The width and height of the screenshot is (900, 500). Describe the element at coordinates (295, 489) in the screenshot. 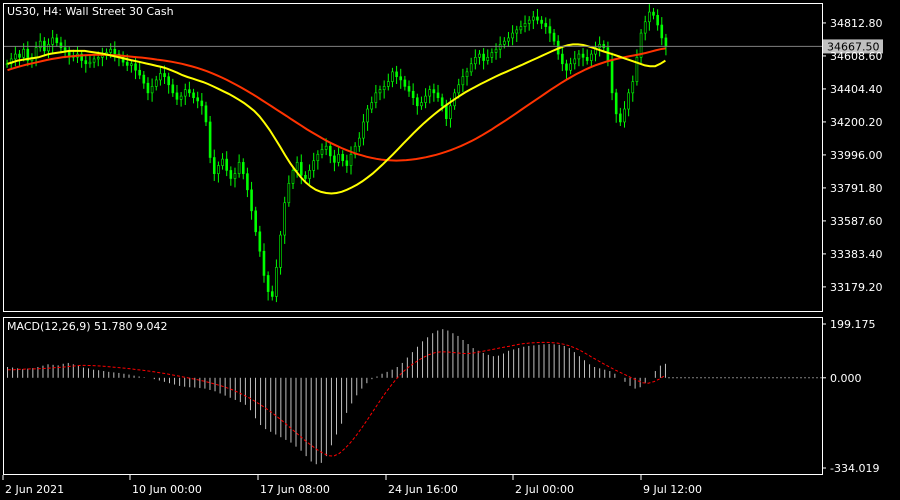

I see `time-tick-label: 17 Jun 08:00` at that location.